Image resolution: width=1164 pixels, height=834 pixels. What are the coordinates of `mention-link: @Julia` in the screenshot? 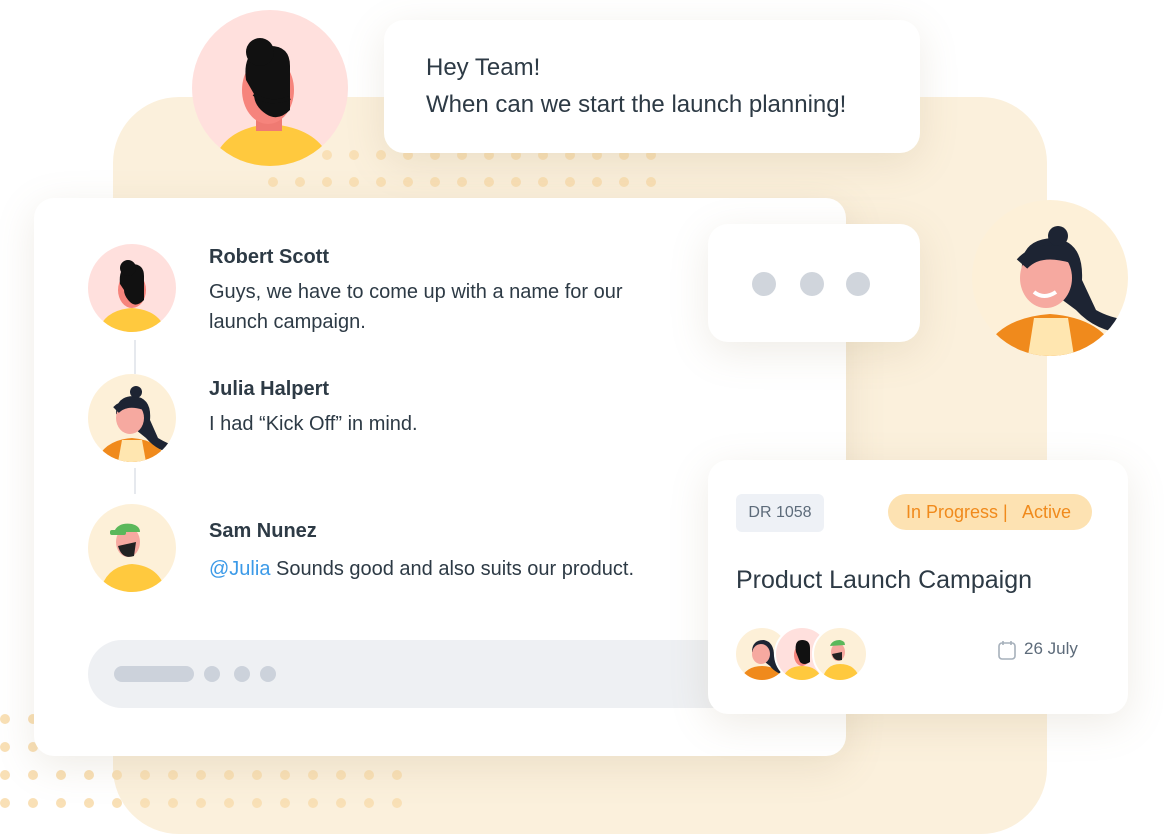 It's located at (239, 569).